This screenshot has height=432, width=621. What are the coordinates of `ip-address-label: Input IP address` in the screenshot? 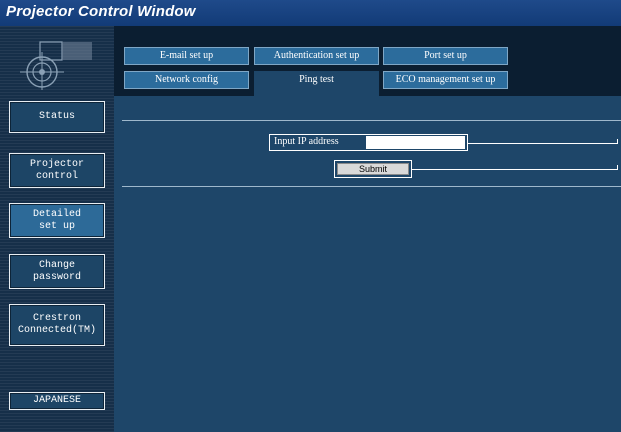 It's located at (306, 141).